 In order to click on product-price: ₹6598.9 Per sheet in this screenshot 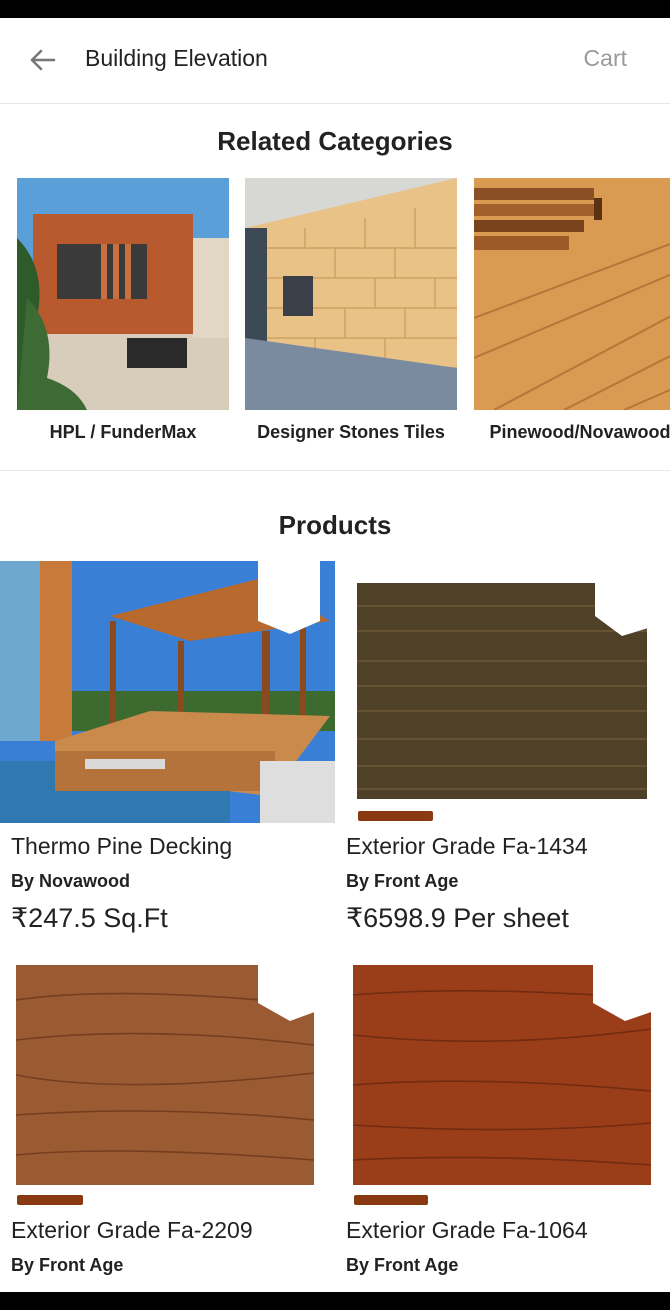, I will do `click(457, 918)`.